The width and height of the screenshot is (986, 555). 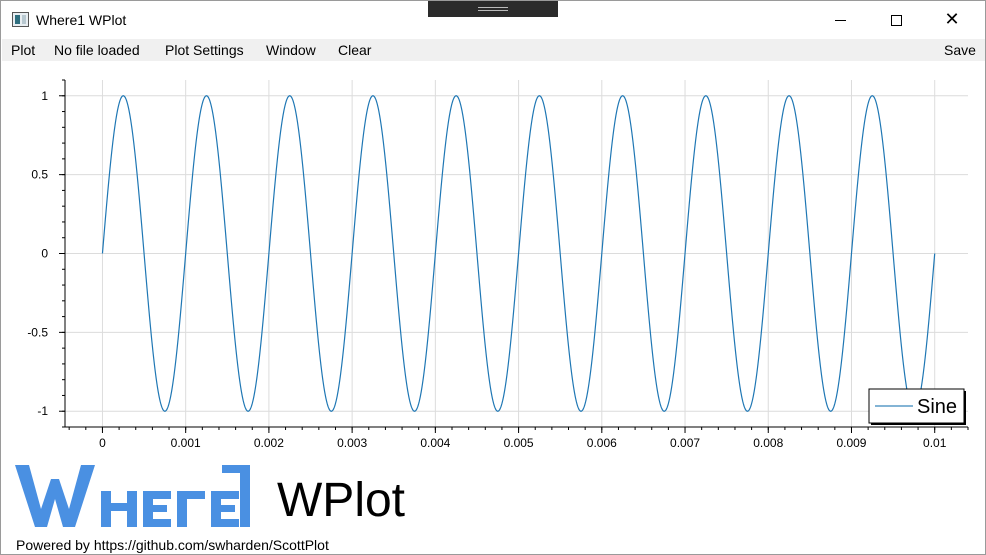 What do you see at coordinates (602, 443) in the screenshot?
I see `x-tick-label: 0.006` at bounding box center [602, 443].